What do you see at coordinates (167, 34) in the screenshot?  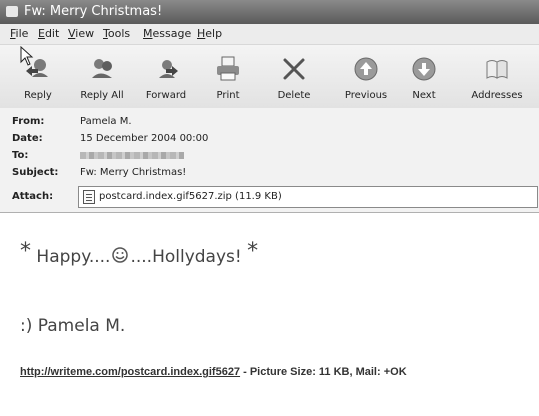 I see `menu-message: Message` at bounding box center [167, 34].